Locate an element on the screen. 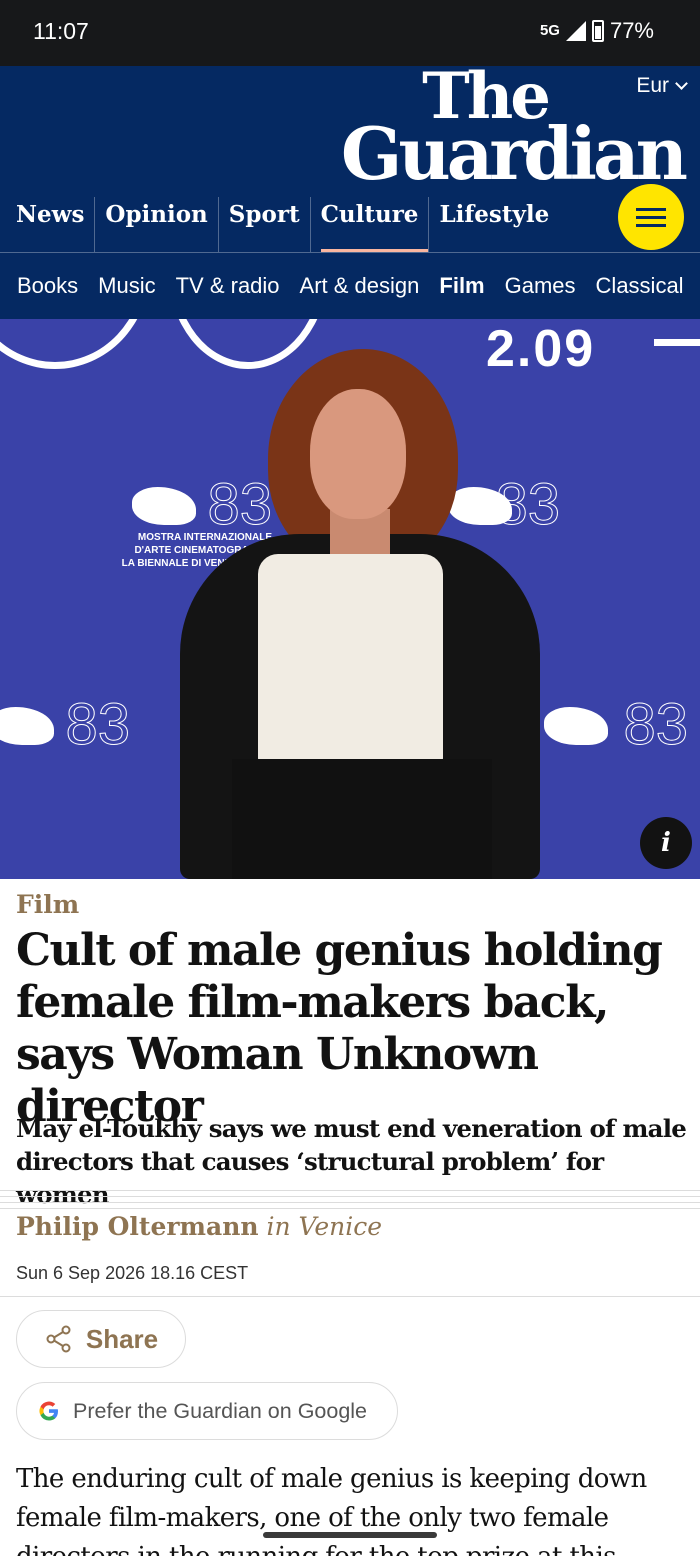 This screenshot has width=700, height=1556. share-button: Share is located at coordinates (101, 1339).